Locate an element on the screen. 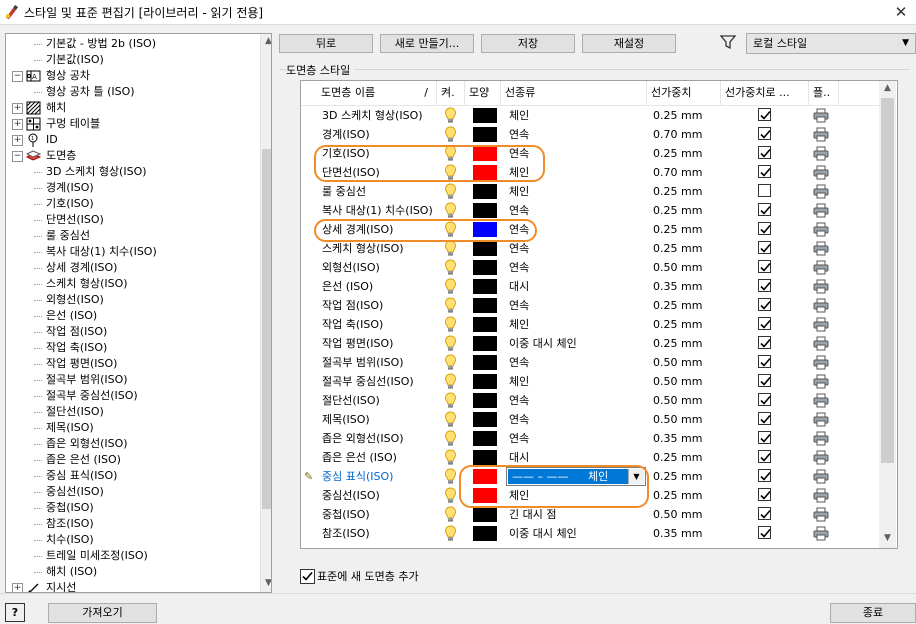 This screenshot has height=624, width=916. layer-name: 중심선(ISO) is located at coordinates (351, 495).